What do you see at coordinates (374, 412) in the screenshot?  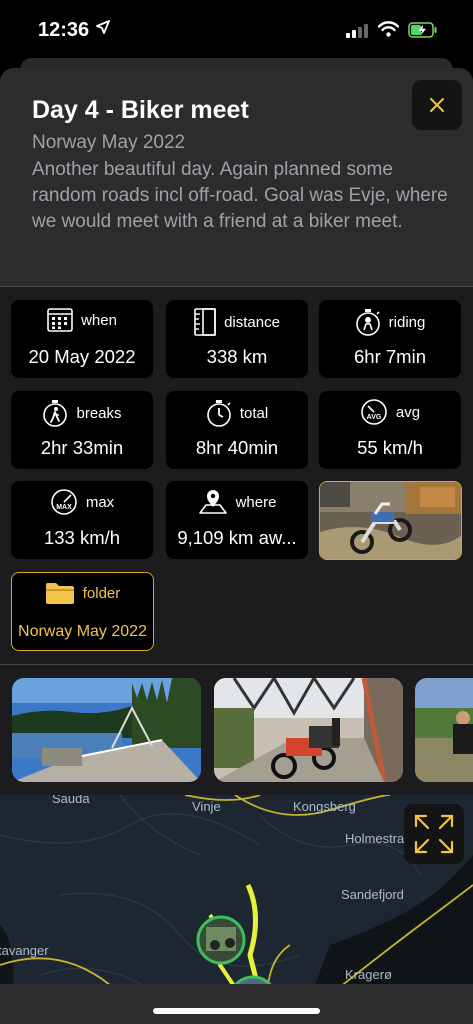 I see `speedometer-avg-icon: AVG` at bounding box center [374, 412].